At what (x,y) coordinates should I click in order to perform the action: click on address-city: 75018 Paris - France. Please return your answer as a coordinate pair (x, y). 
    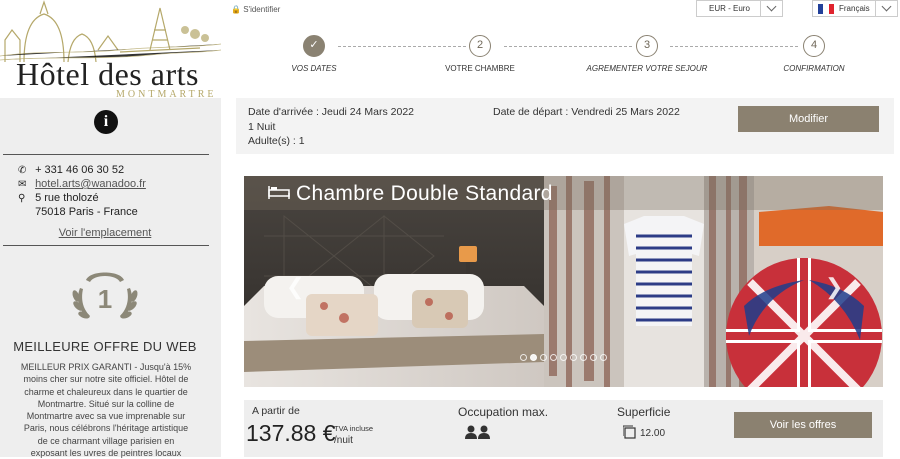
    Looking at the image, I should click on (86, 212).